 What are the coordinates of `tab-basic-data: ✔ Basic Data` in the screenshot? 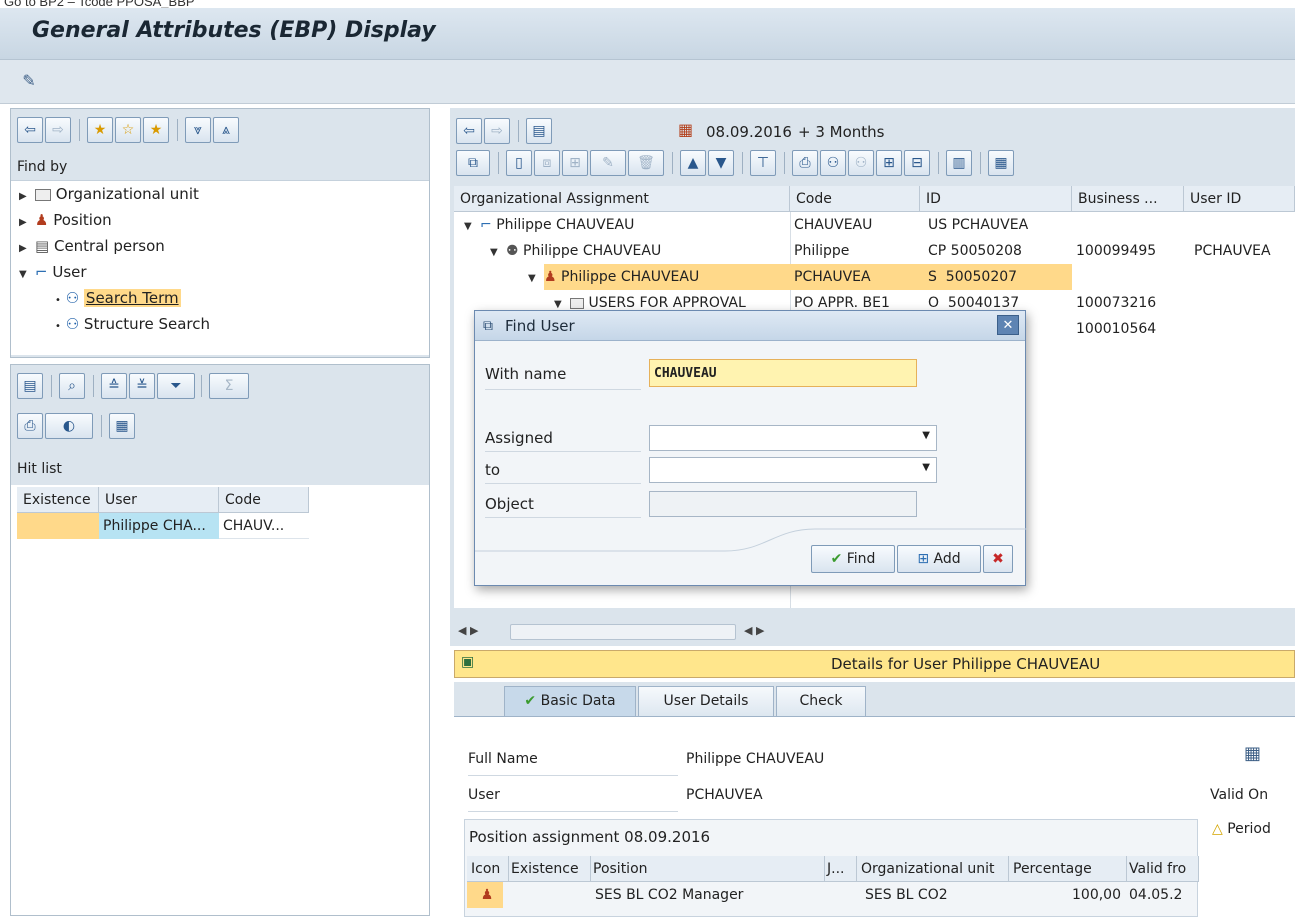 It's located at (570, 701).